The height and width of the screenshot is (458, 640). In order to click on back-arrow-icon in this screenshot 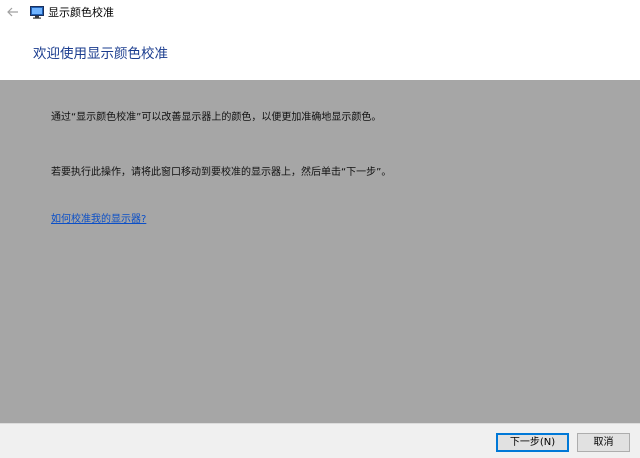, I will do `click(12, 12)`.